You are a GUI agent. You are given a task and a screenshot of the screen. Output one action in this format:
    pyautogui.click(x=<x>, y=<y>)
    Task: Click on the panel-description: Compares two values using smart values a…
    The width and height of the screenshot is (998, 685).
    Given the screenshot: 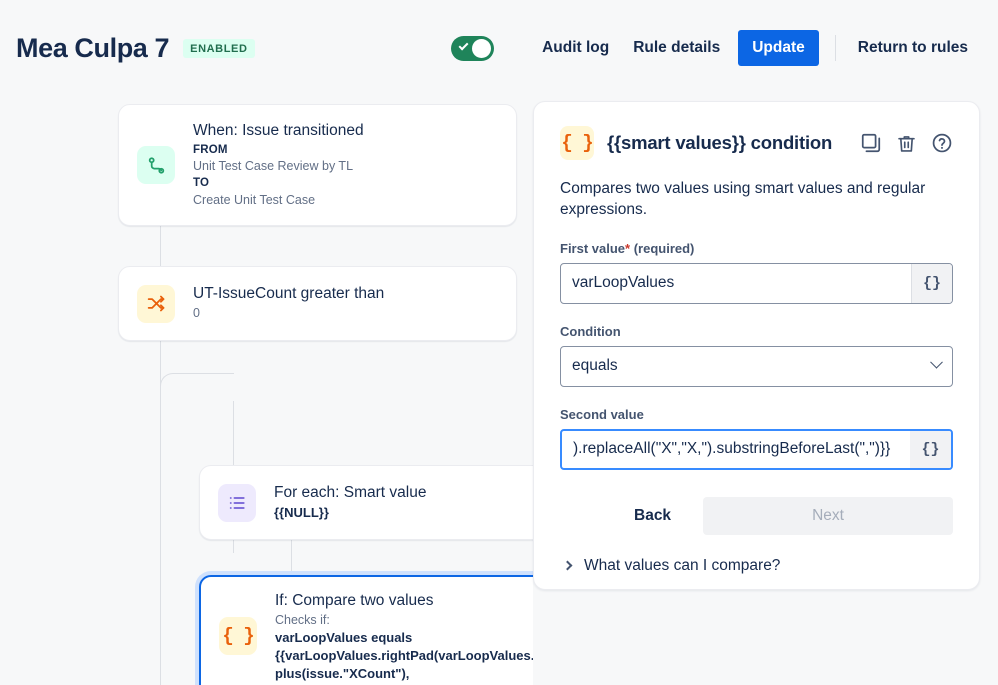 What is the action you would take?
    pyautogui.click(x=743, y=199)
    